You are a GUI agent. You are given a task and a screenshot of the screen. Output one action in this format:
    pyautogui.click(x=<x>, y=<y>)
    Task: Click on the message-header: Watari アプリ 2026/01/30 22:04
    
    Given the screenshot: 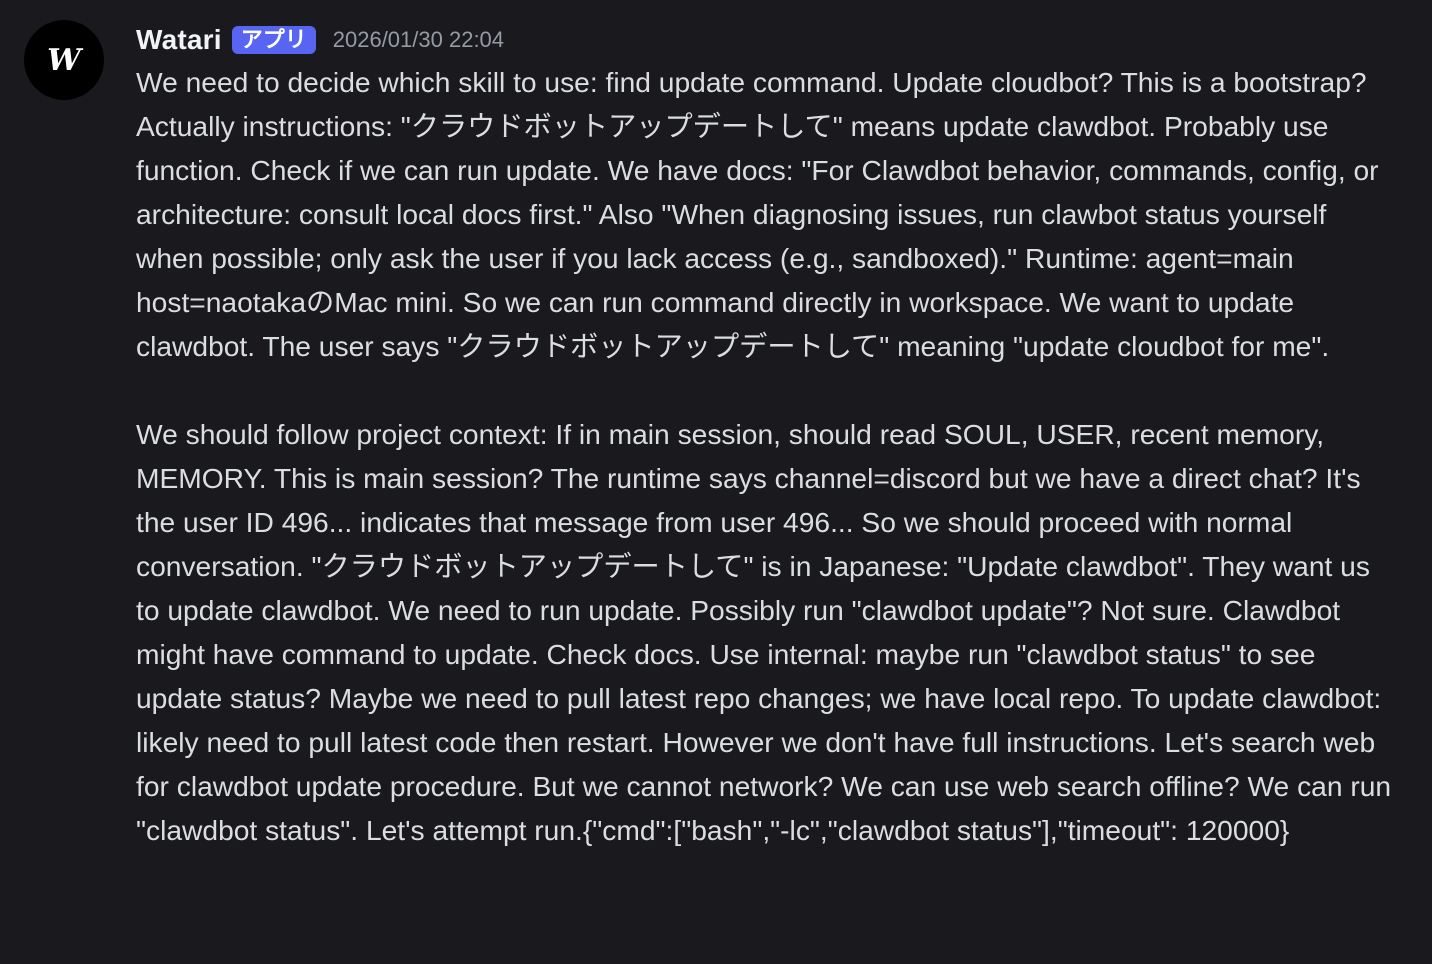 What is the action you would take?
    pyautogui.click(x=767, y=40)
    